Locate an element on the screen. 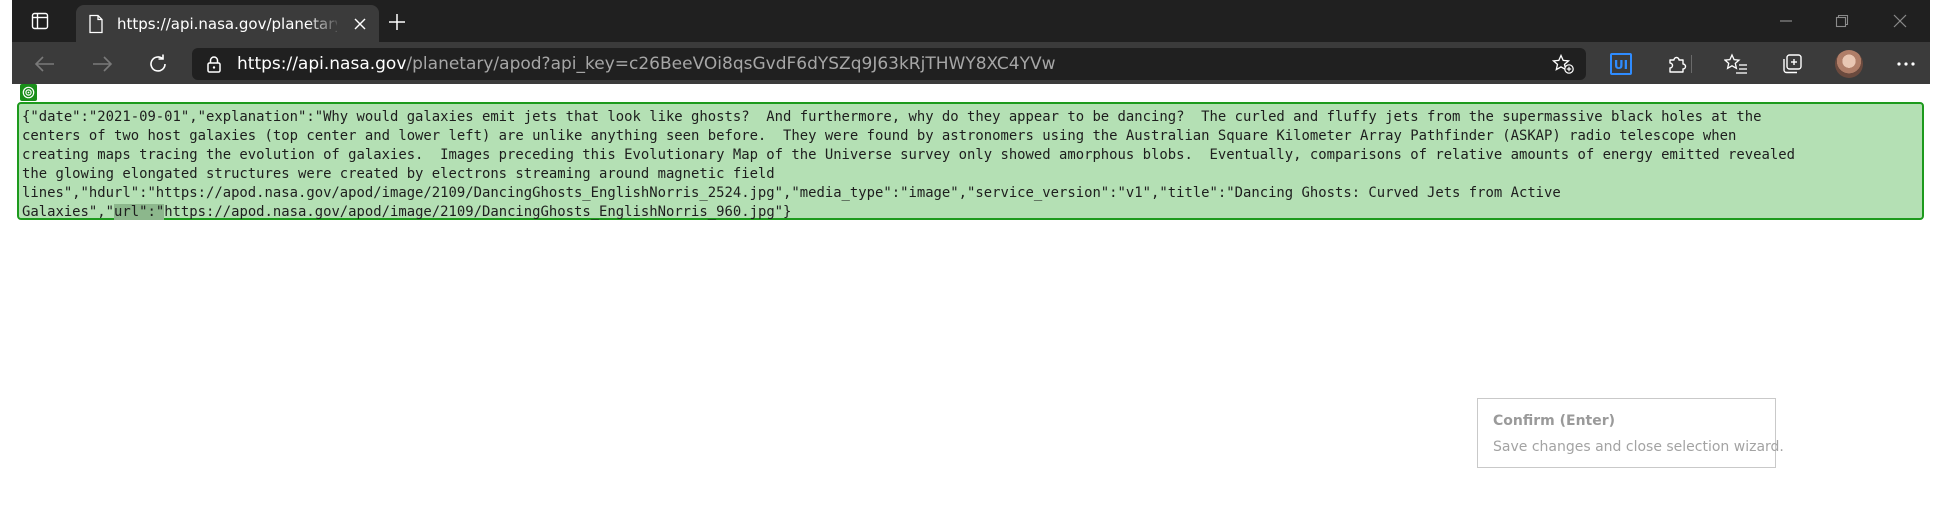 This screenshot has width=1942, height=517. new-tab-icon is located at coordinates (397, 22).